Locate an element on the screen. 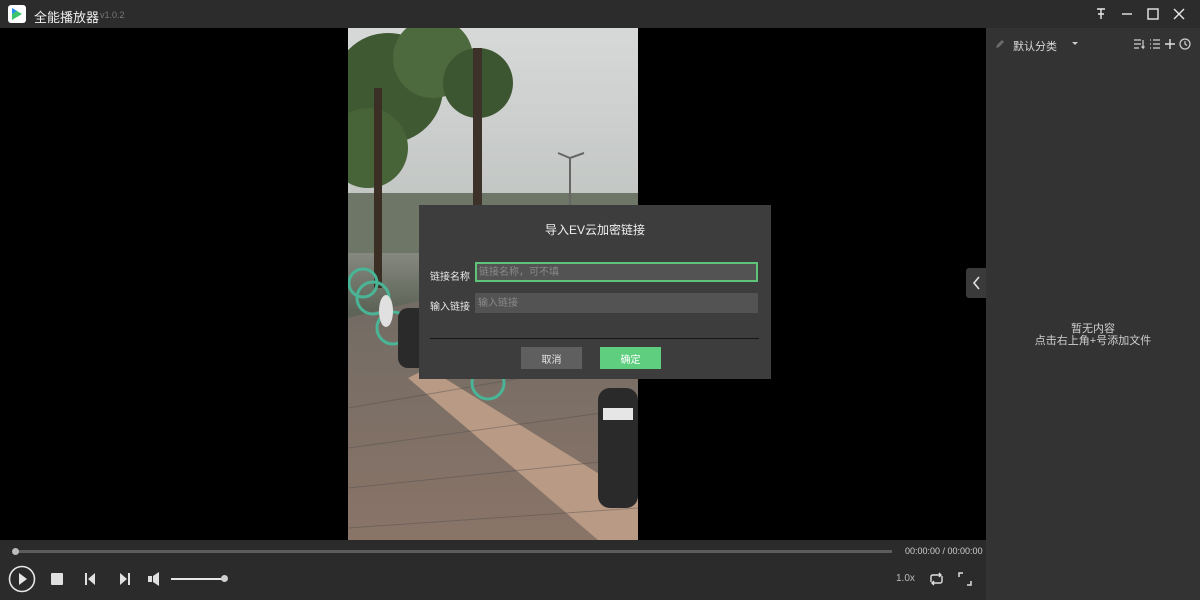 Image resolution: width=1200 pixels, height=600 pixels. import-link-dialog: 导入EV云加密链接 链接名称 输入链接 取消 确定 is located at coordinates (595, 292).